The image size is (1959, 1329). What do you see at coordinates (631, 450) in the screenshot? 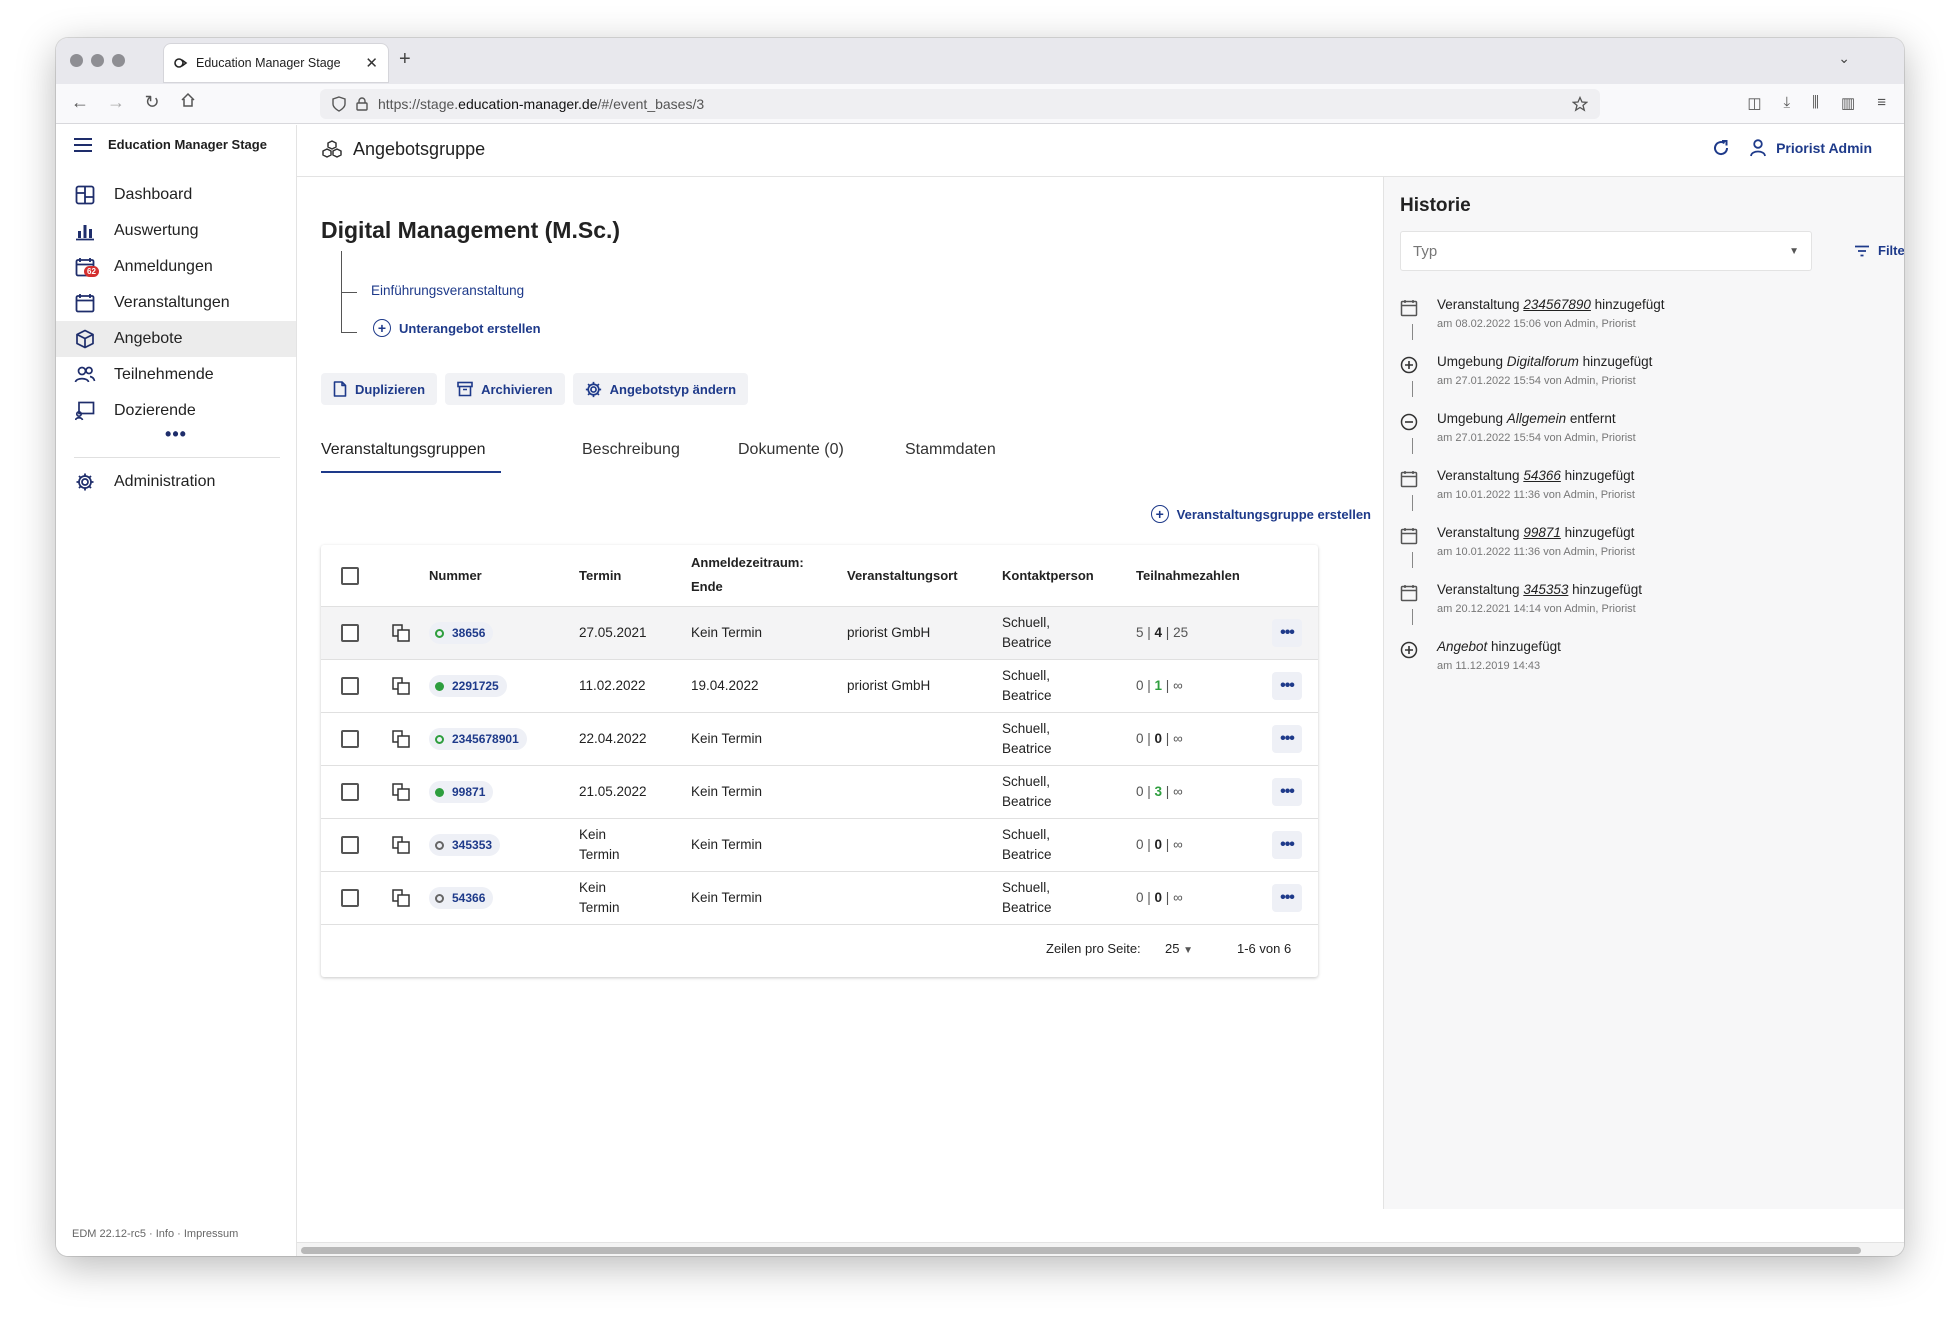
I see `tab-beschreibung: Beschreibung` at bounding box center [631, 450].